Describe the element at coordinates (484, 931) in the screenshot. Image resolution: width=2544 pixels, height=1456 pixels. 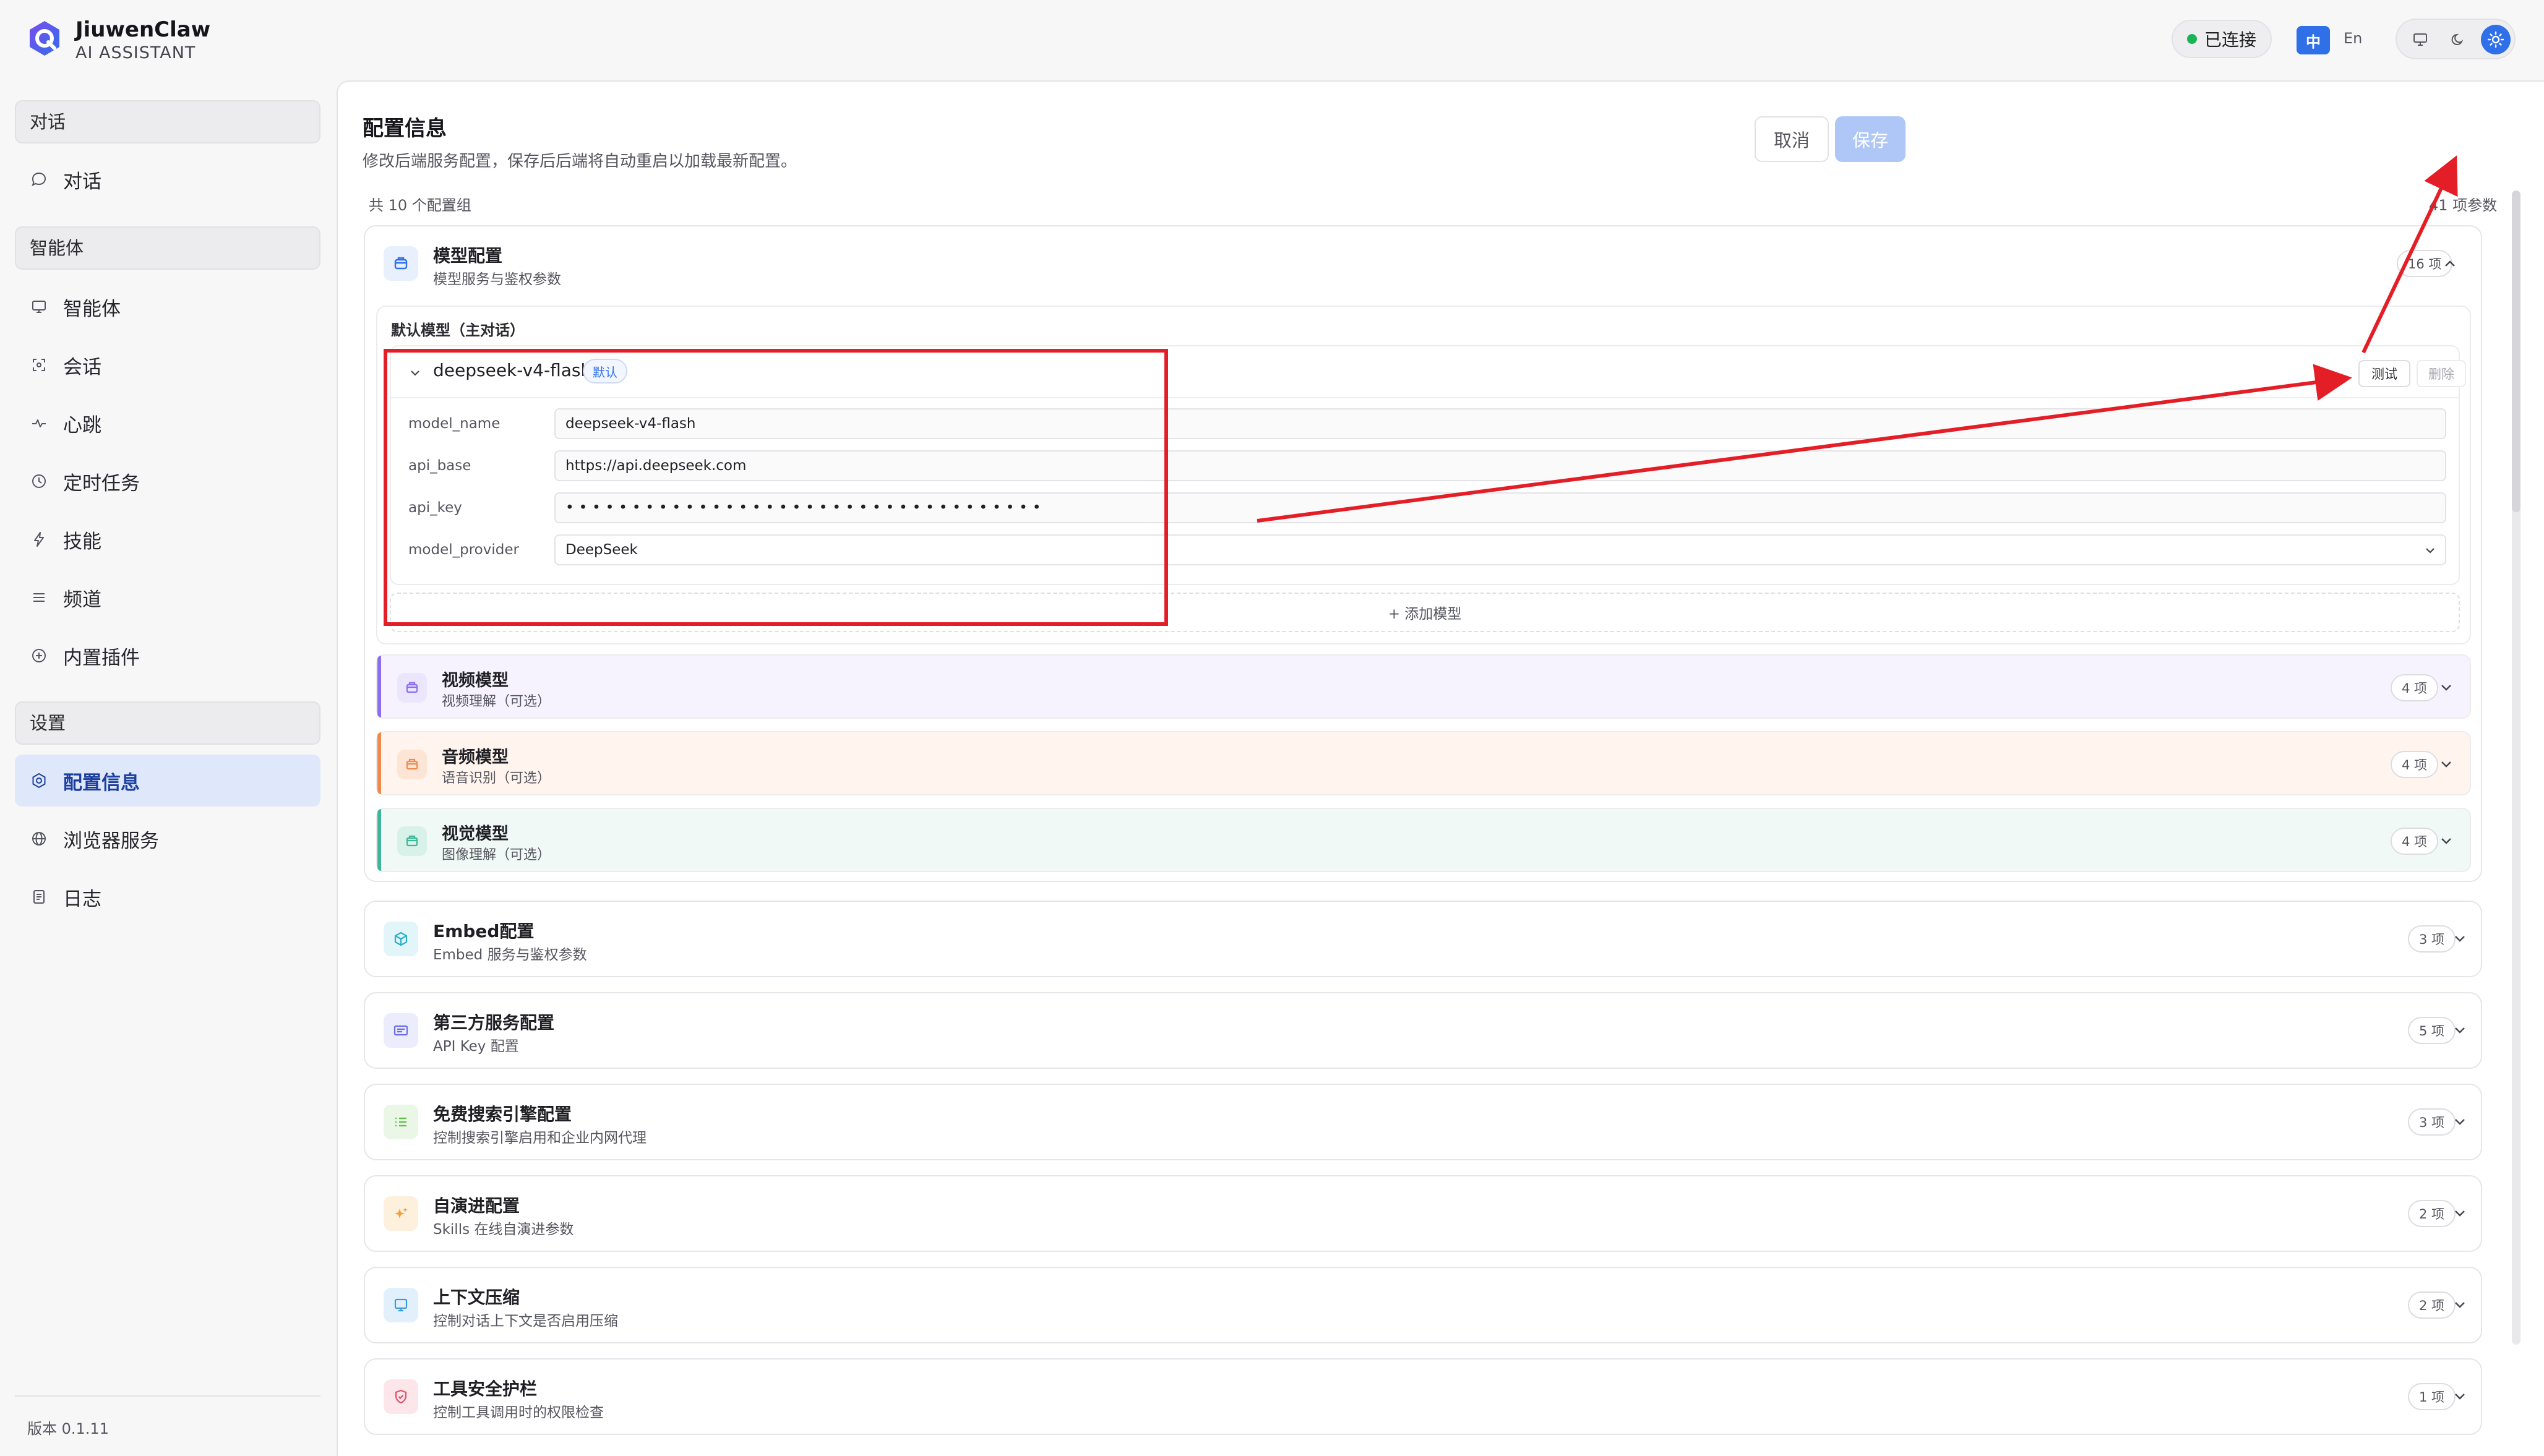
I see `group-title: Embed配置` at that location.